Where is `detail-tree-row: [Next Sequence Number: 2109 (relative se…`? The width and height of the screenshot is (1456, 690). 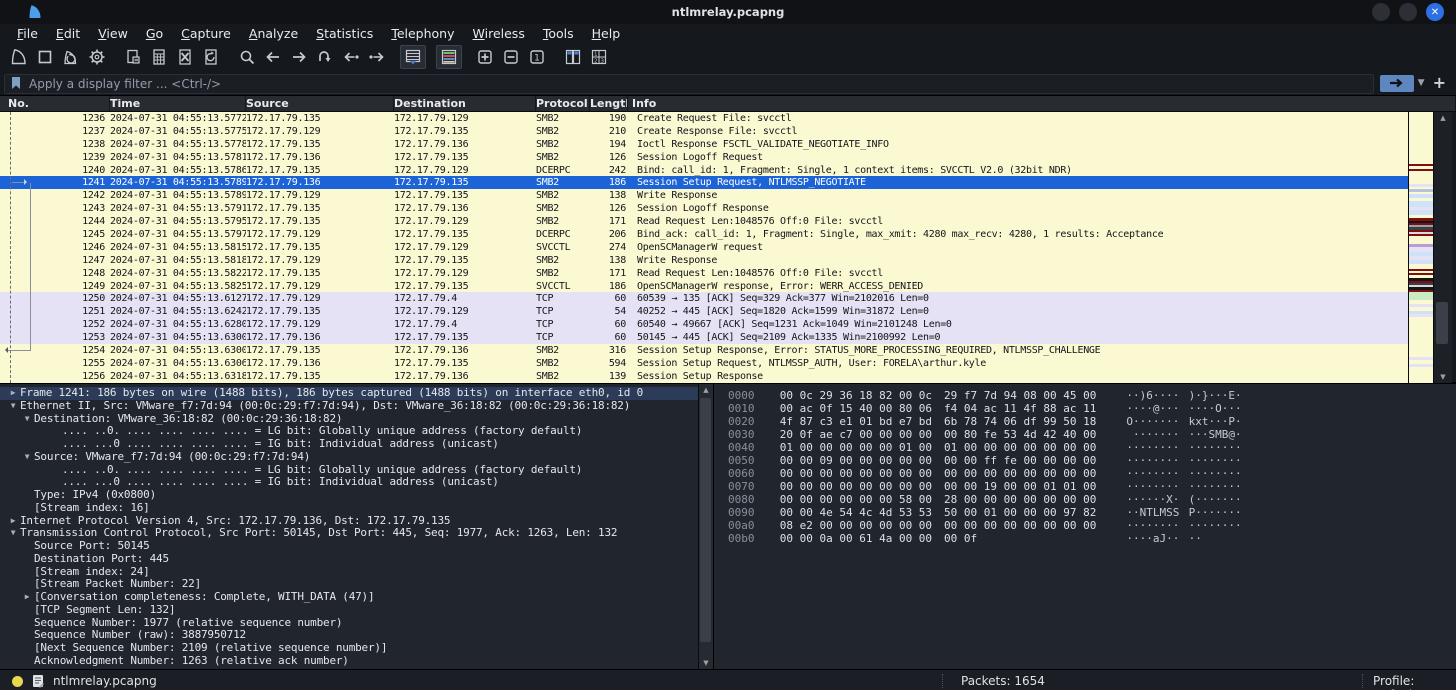 detail-tree-row: [Next Sequence Number: 2109 (relative se… is located at coordinates (349, 648).